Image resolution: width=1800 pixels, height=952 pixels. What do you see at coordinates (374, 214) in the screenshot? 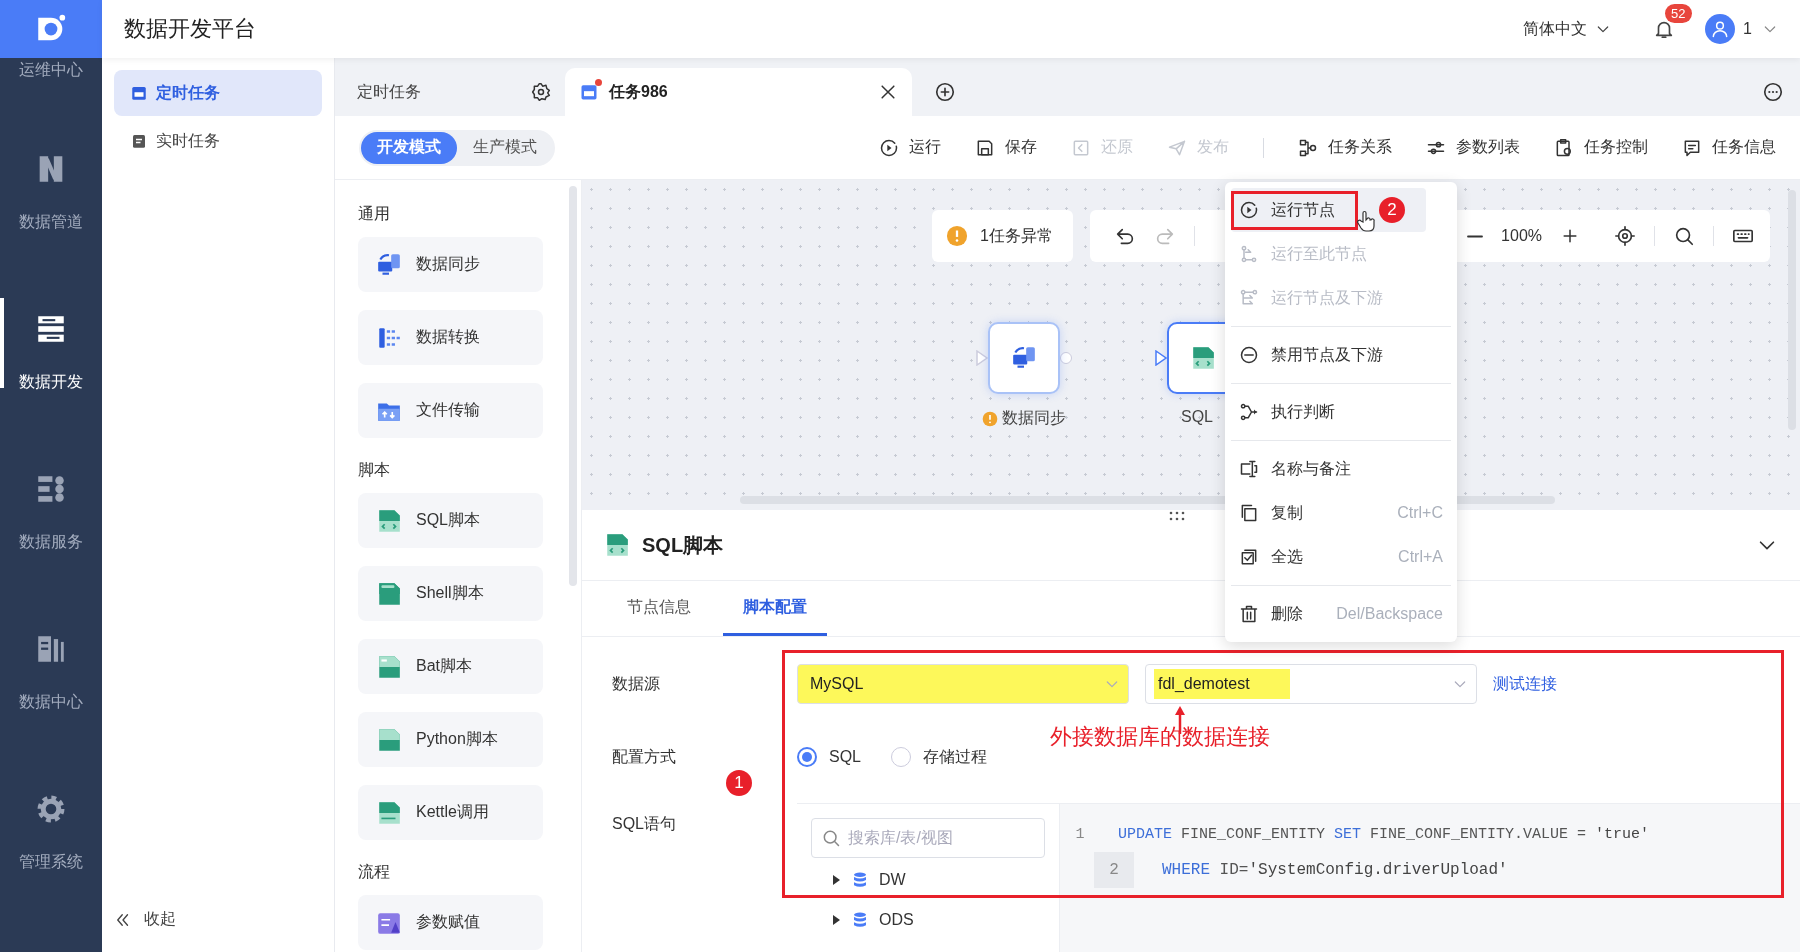
I see `section-title: 通用` at bounding box center [374, 214].